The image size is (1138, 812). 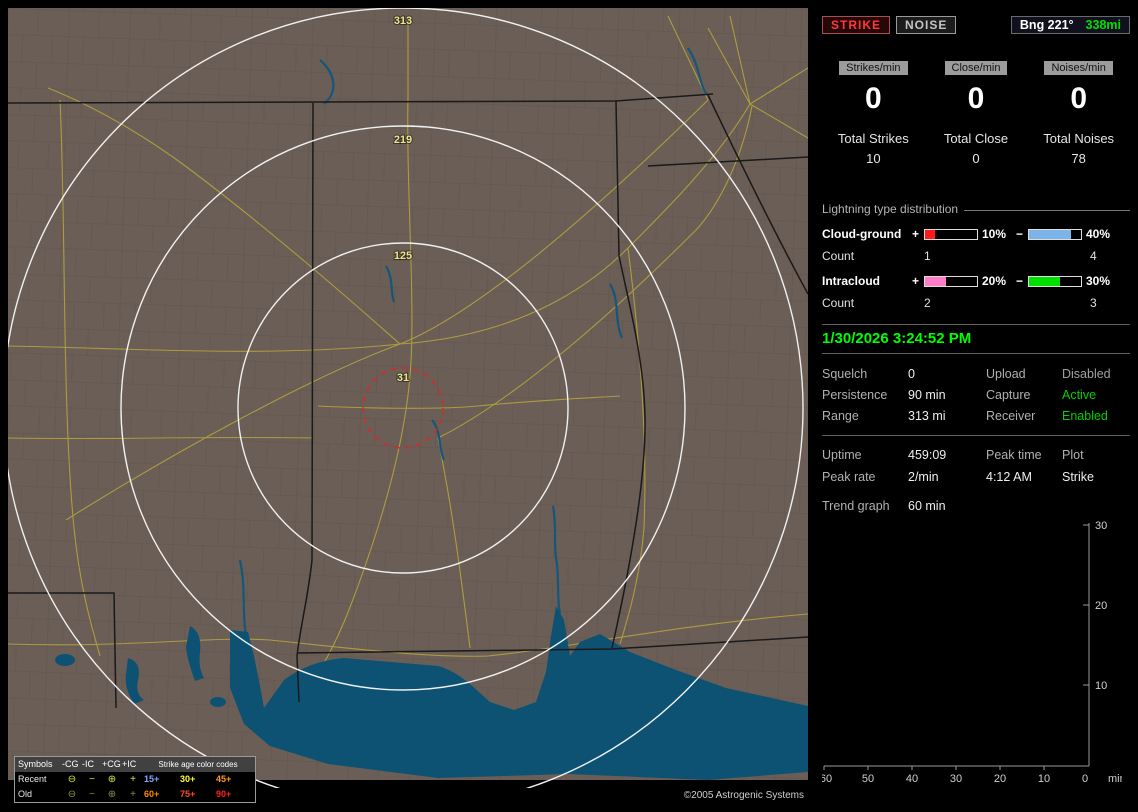 I want to click on cloud-ground-label: Cloud-ground, so click(x=862, y=234).